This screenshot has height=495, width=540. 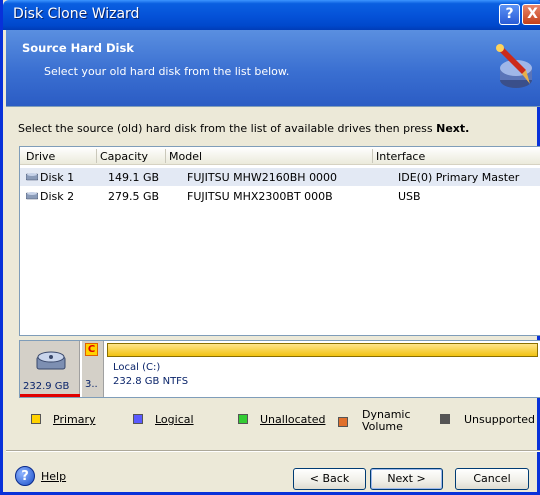 What do you see at coordinates (280, 156) in the screenshot?
I see `list-header: Drive Capacity Model Interface` at bounding box center [280, 156].